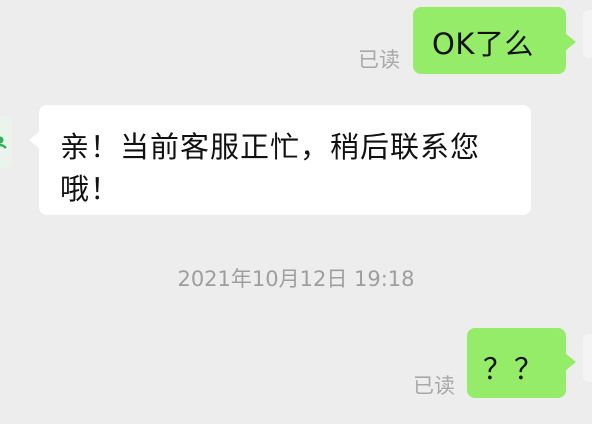 The height and width of the screenshot is (424, 592). Describe the element at coordinates (587, 358) in the screenshot. I see `my-avatar-bottom` at that location.